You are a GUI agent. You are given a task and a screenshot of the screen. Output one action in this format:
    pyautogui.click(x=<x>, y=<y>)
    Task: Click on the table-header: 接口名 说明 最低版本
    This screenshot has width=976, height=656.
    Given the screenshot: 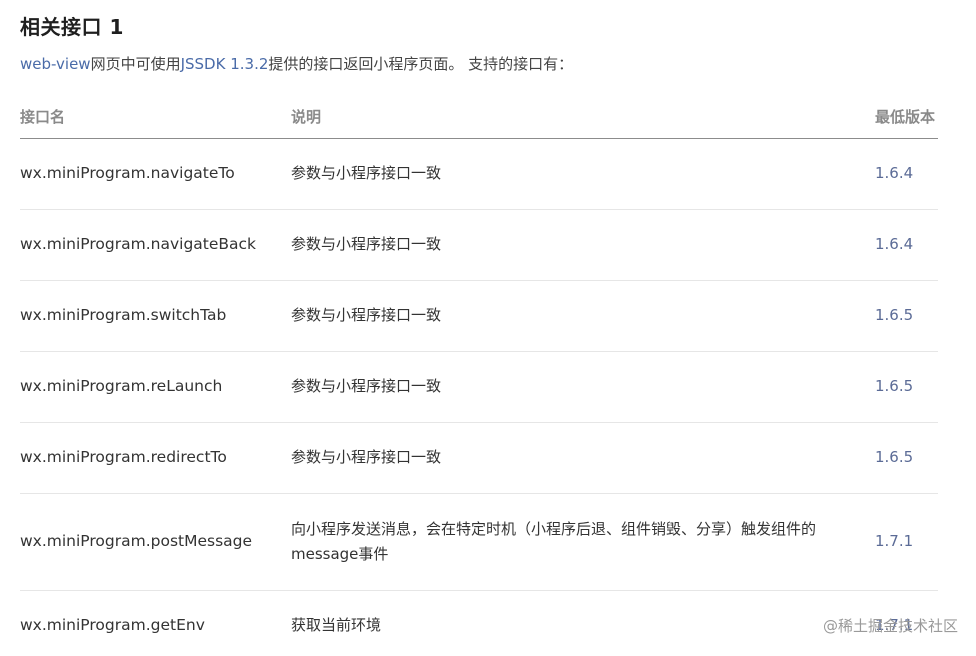 What is the action you would take?
    pyautogui.click(x=479, y=117)
    